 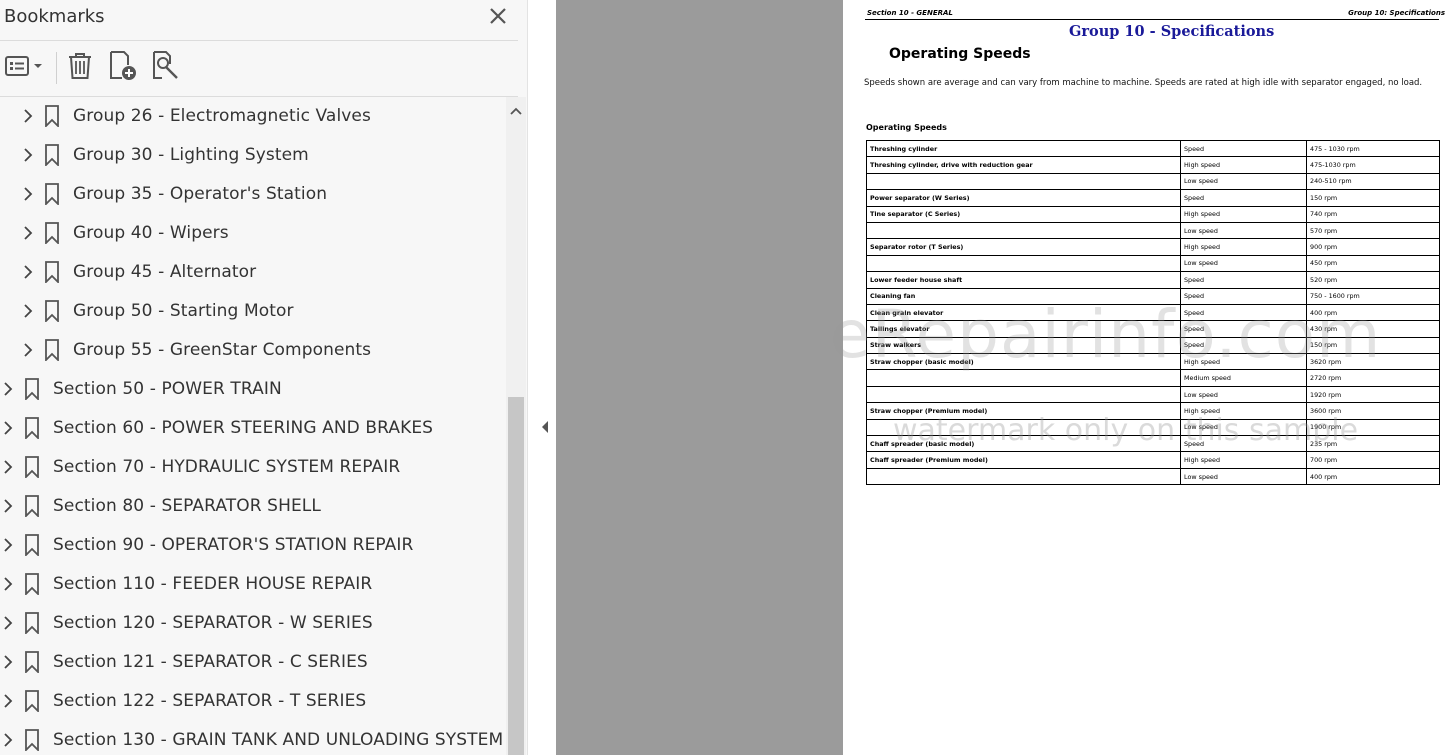 What do you see at coordinates (252, 701) in the screenshot?
I see `bookmark-item: Section 122 - SEPARATOR - T SERIES` at bounding box center [252, 701].